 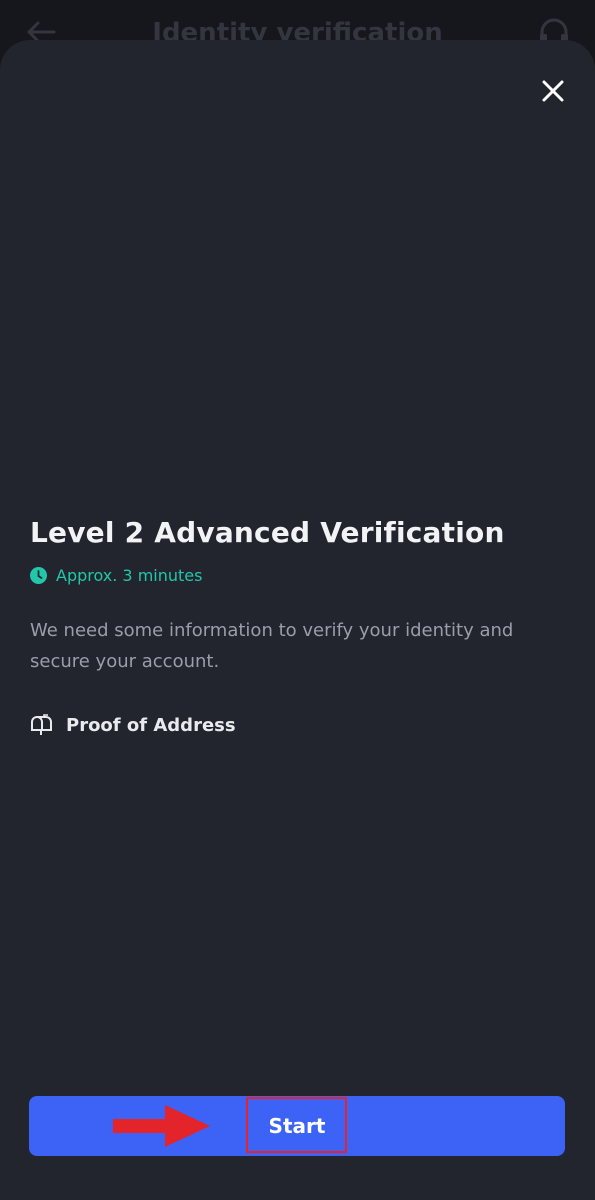 What do you see at coordinates (129, 575) in the screenshot?
I see `time-estimate-text: Approx. 3 minutes` at bounding box center [129, 575].